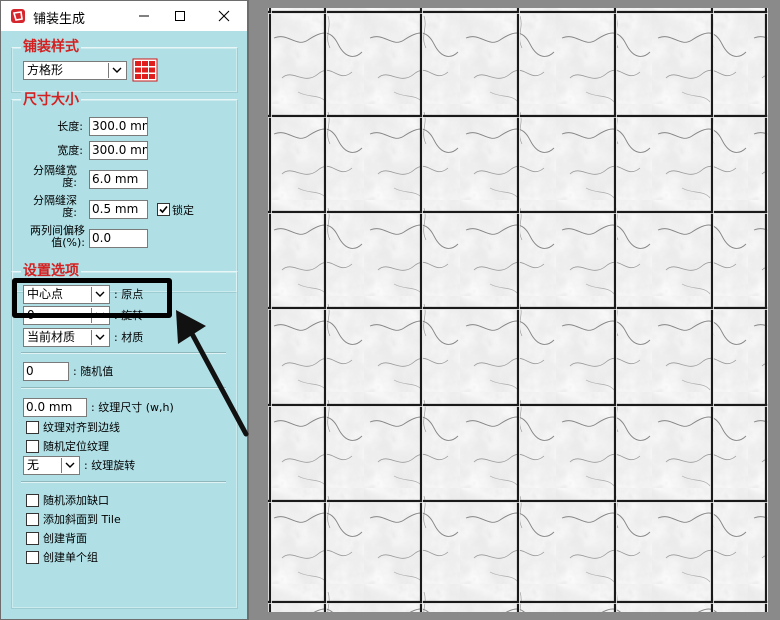 The width and height of the screenshot is (780, 620). I want to click on random-input: 0, so click(46, 371).